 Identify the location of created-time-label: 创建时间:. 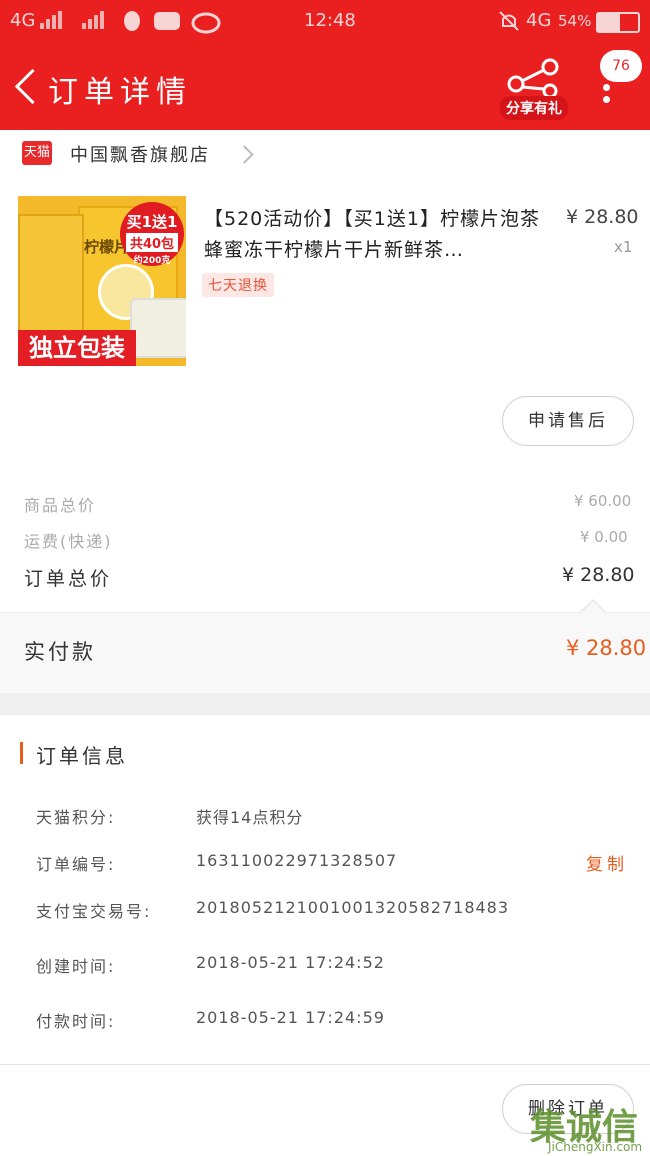
(76, 966).